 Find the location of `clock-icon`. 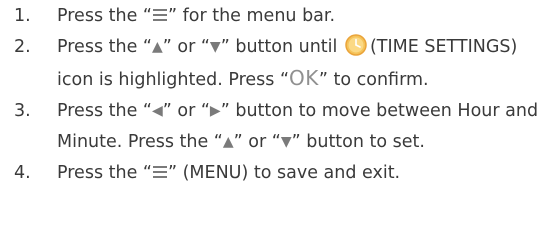

clock-icon is located at coordinates (356, 45).